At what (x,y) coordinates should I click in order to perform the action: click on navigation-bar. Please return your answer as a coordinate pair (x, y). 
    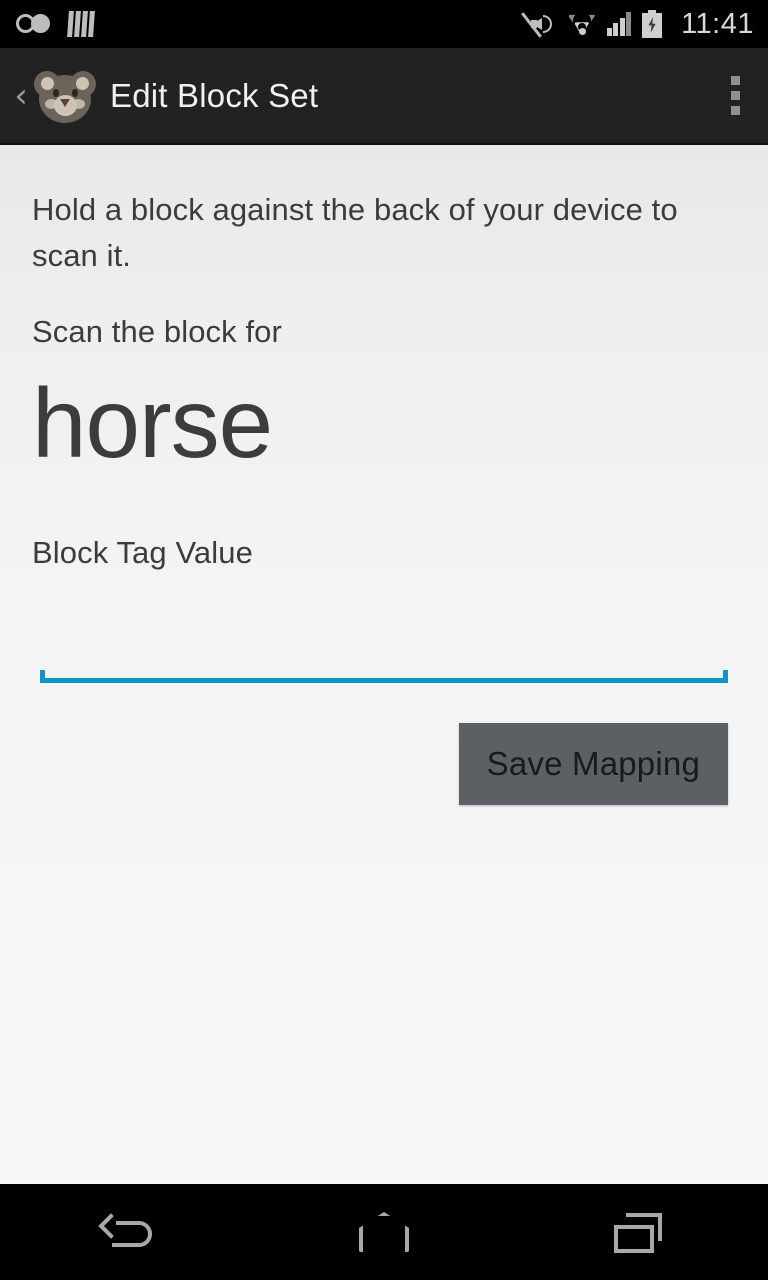
    Looking at the image, I should click on (384, 1232).